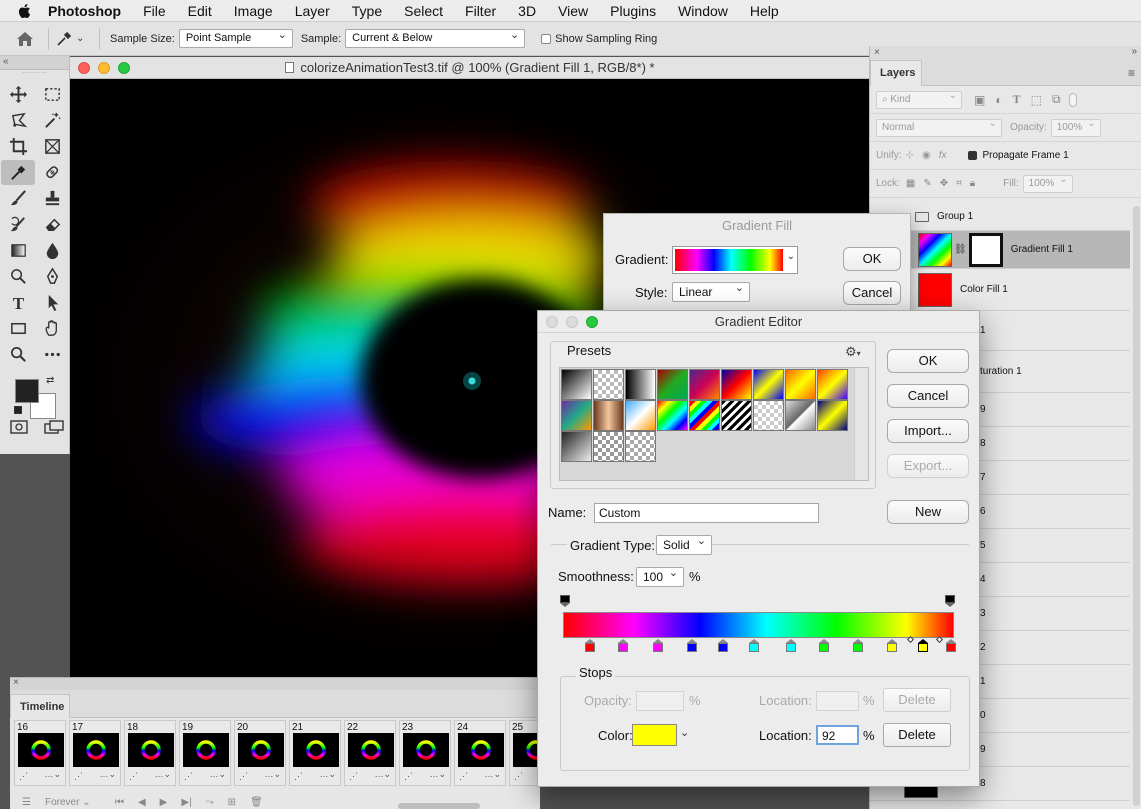 This screenshot has height=809, width=1141. What do you see at coordinates (74, 39) in the screenshot?
I see `tool-preset-picker: ⌄` at bounding box center [74, 39].